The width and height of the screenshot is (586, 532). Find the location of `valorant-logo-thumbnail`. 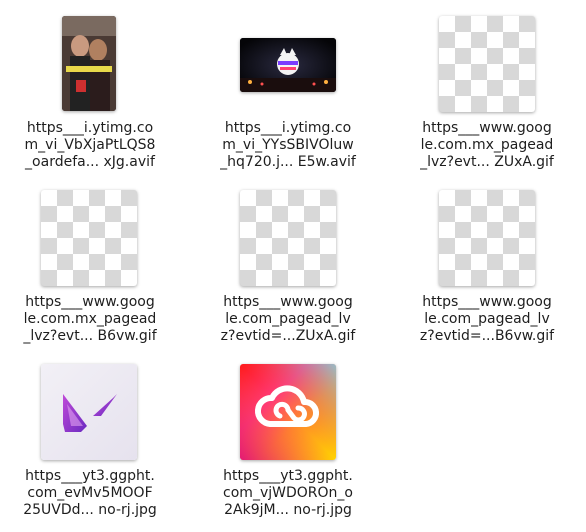

valorant-logo-thumbnail is located at coordinates (89, 412).